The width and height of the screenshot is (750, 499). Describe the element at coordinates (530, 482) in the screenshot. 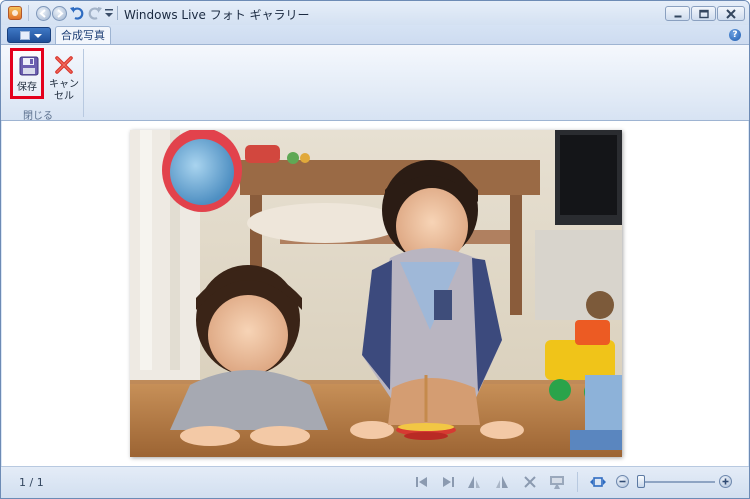

I see `delete-icon` at that location.